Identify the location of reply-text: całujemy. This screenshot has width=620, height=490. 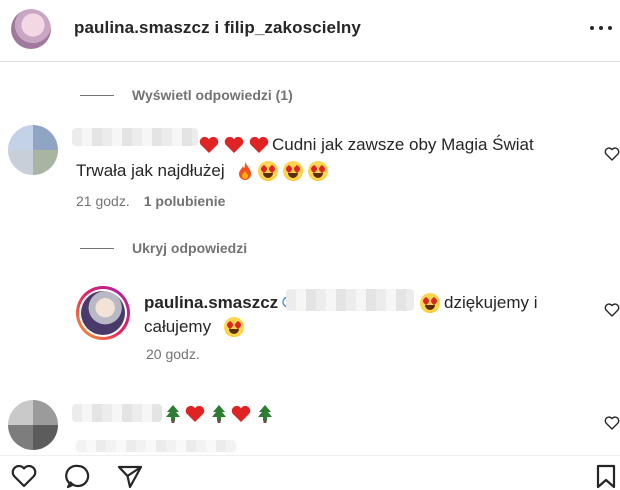
(178, 326).